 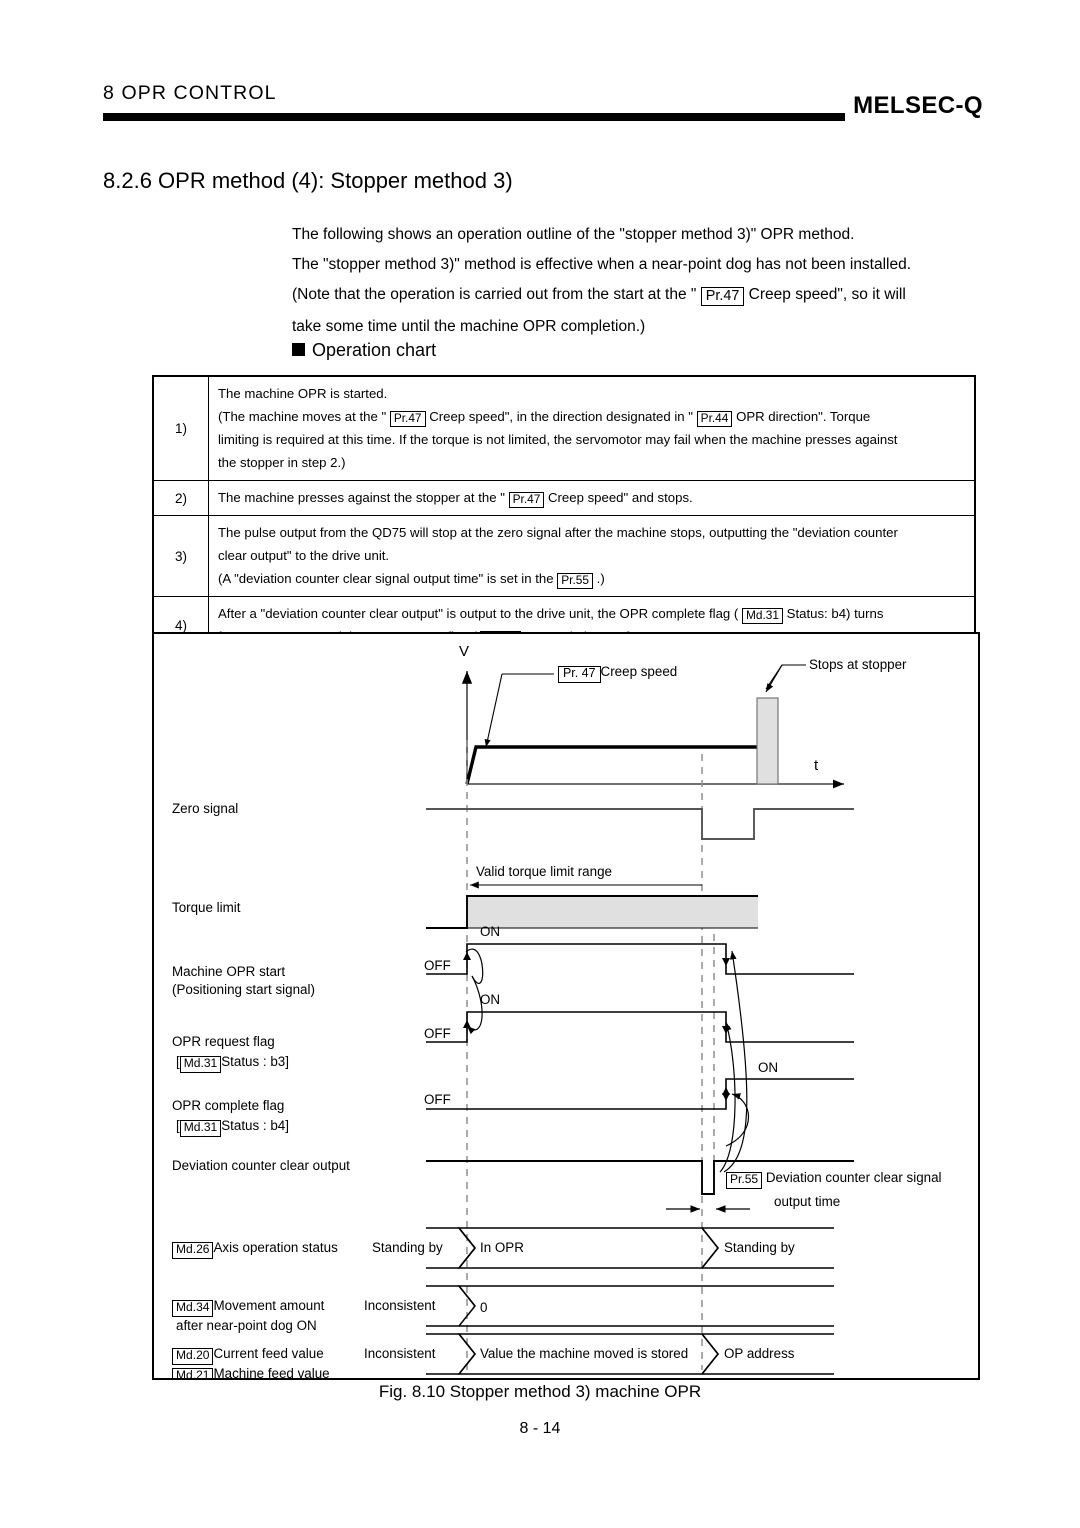 I want to click on step-line: clear output" to the drive unit., so click(x=304, y=555).